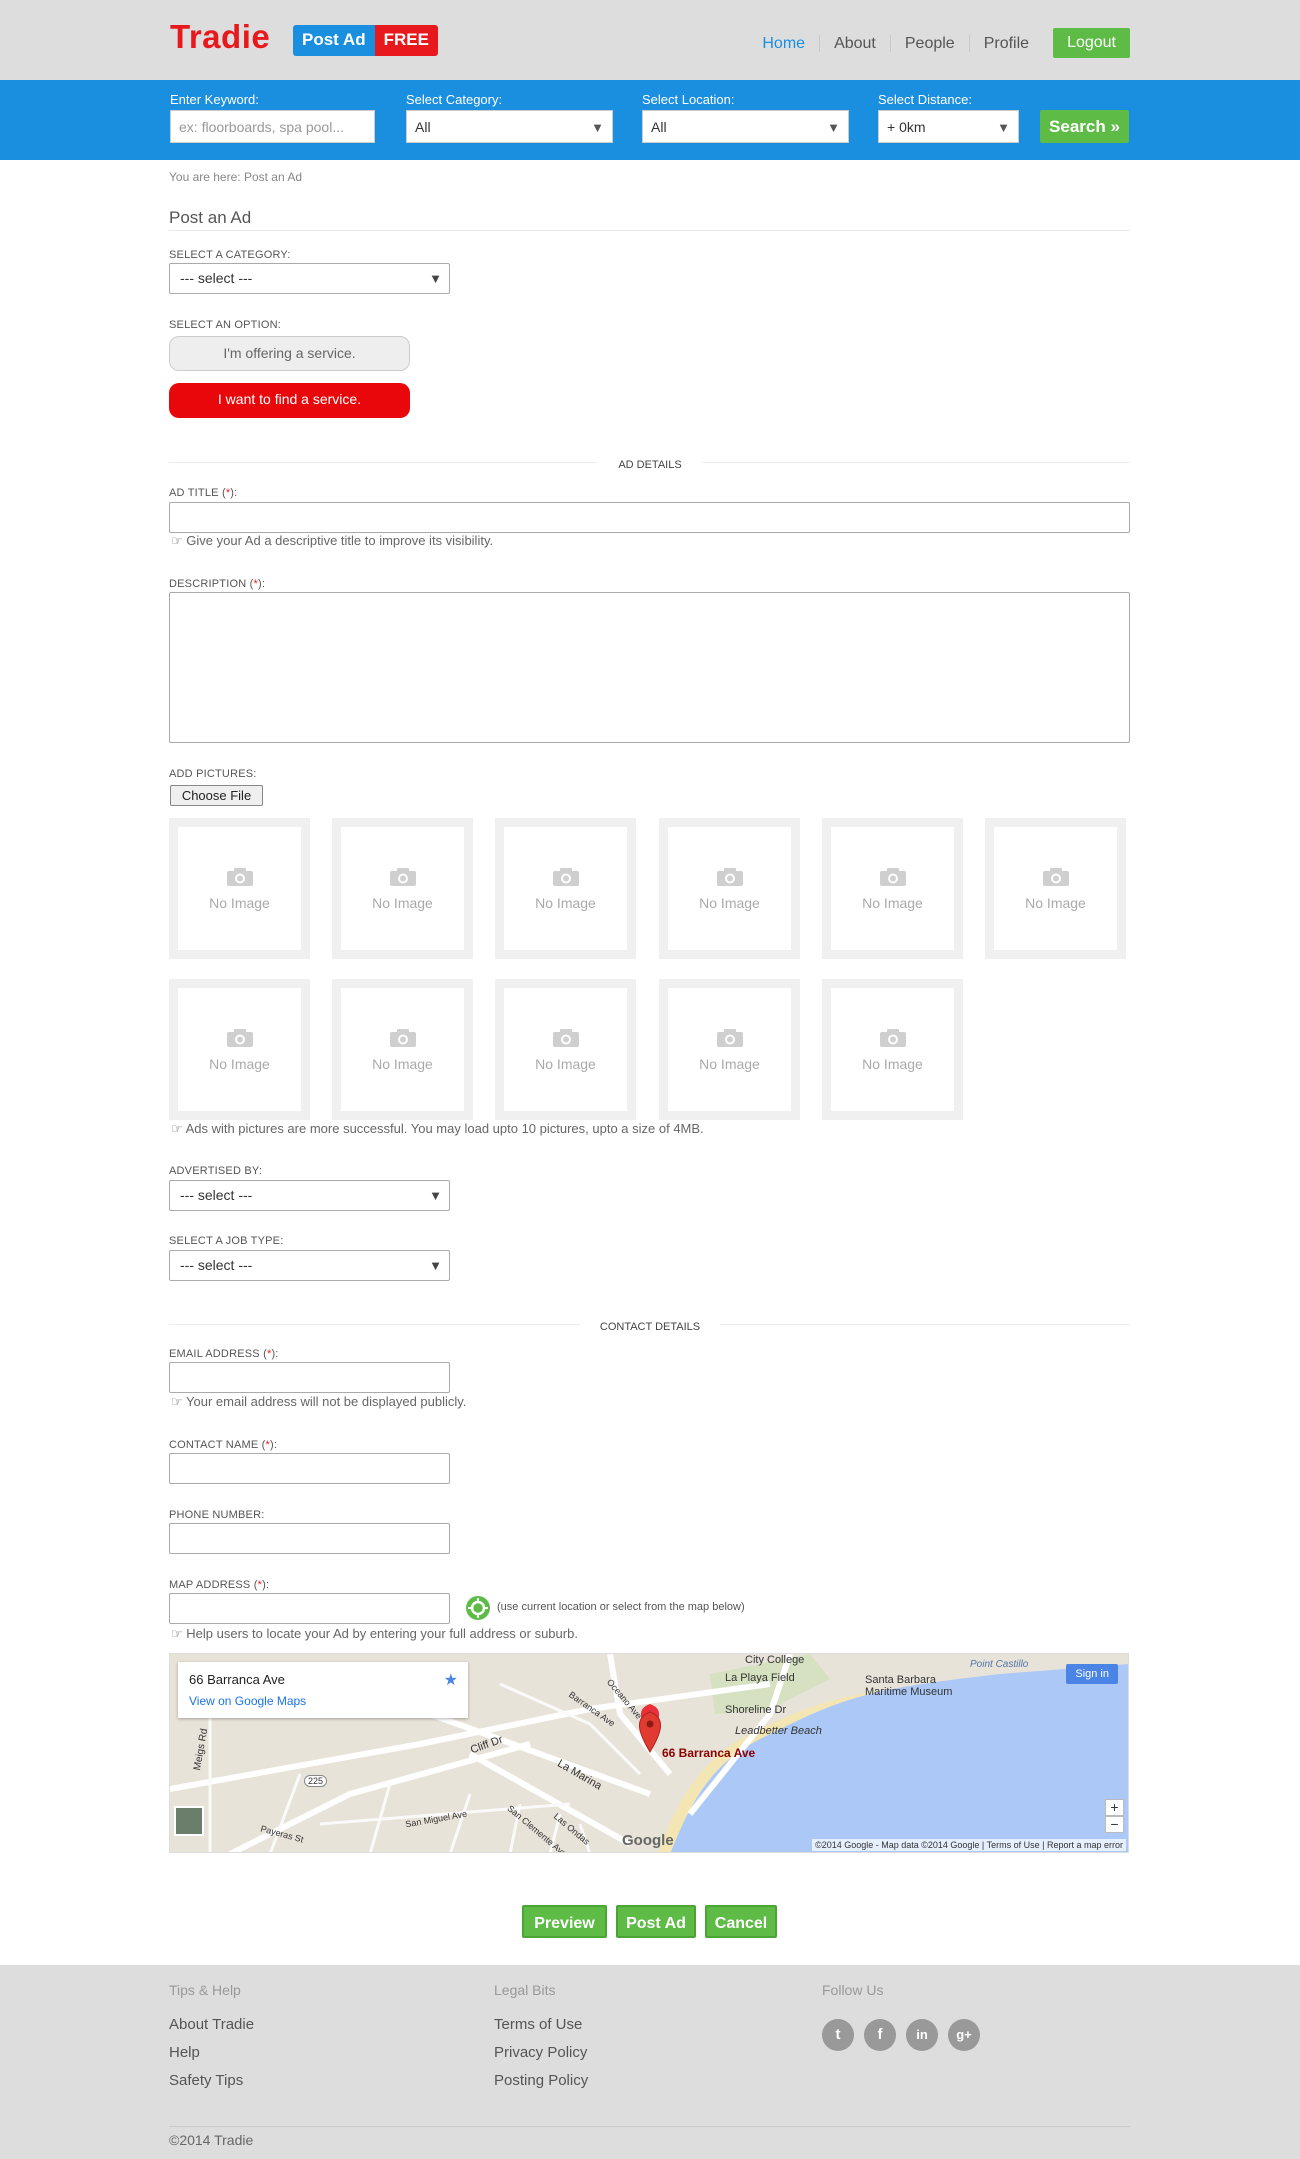  I want to click on contact-details-heading: CONTACT DETAILS, so click(650, 1327).